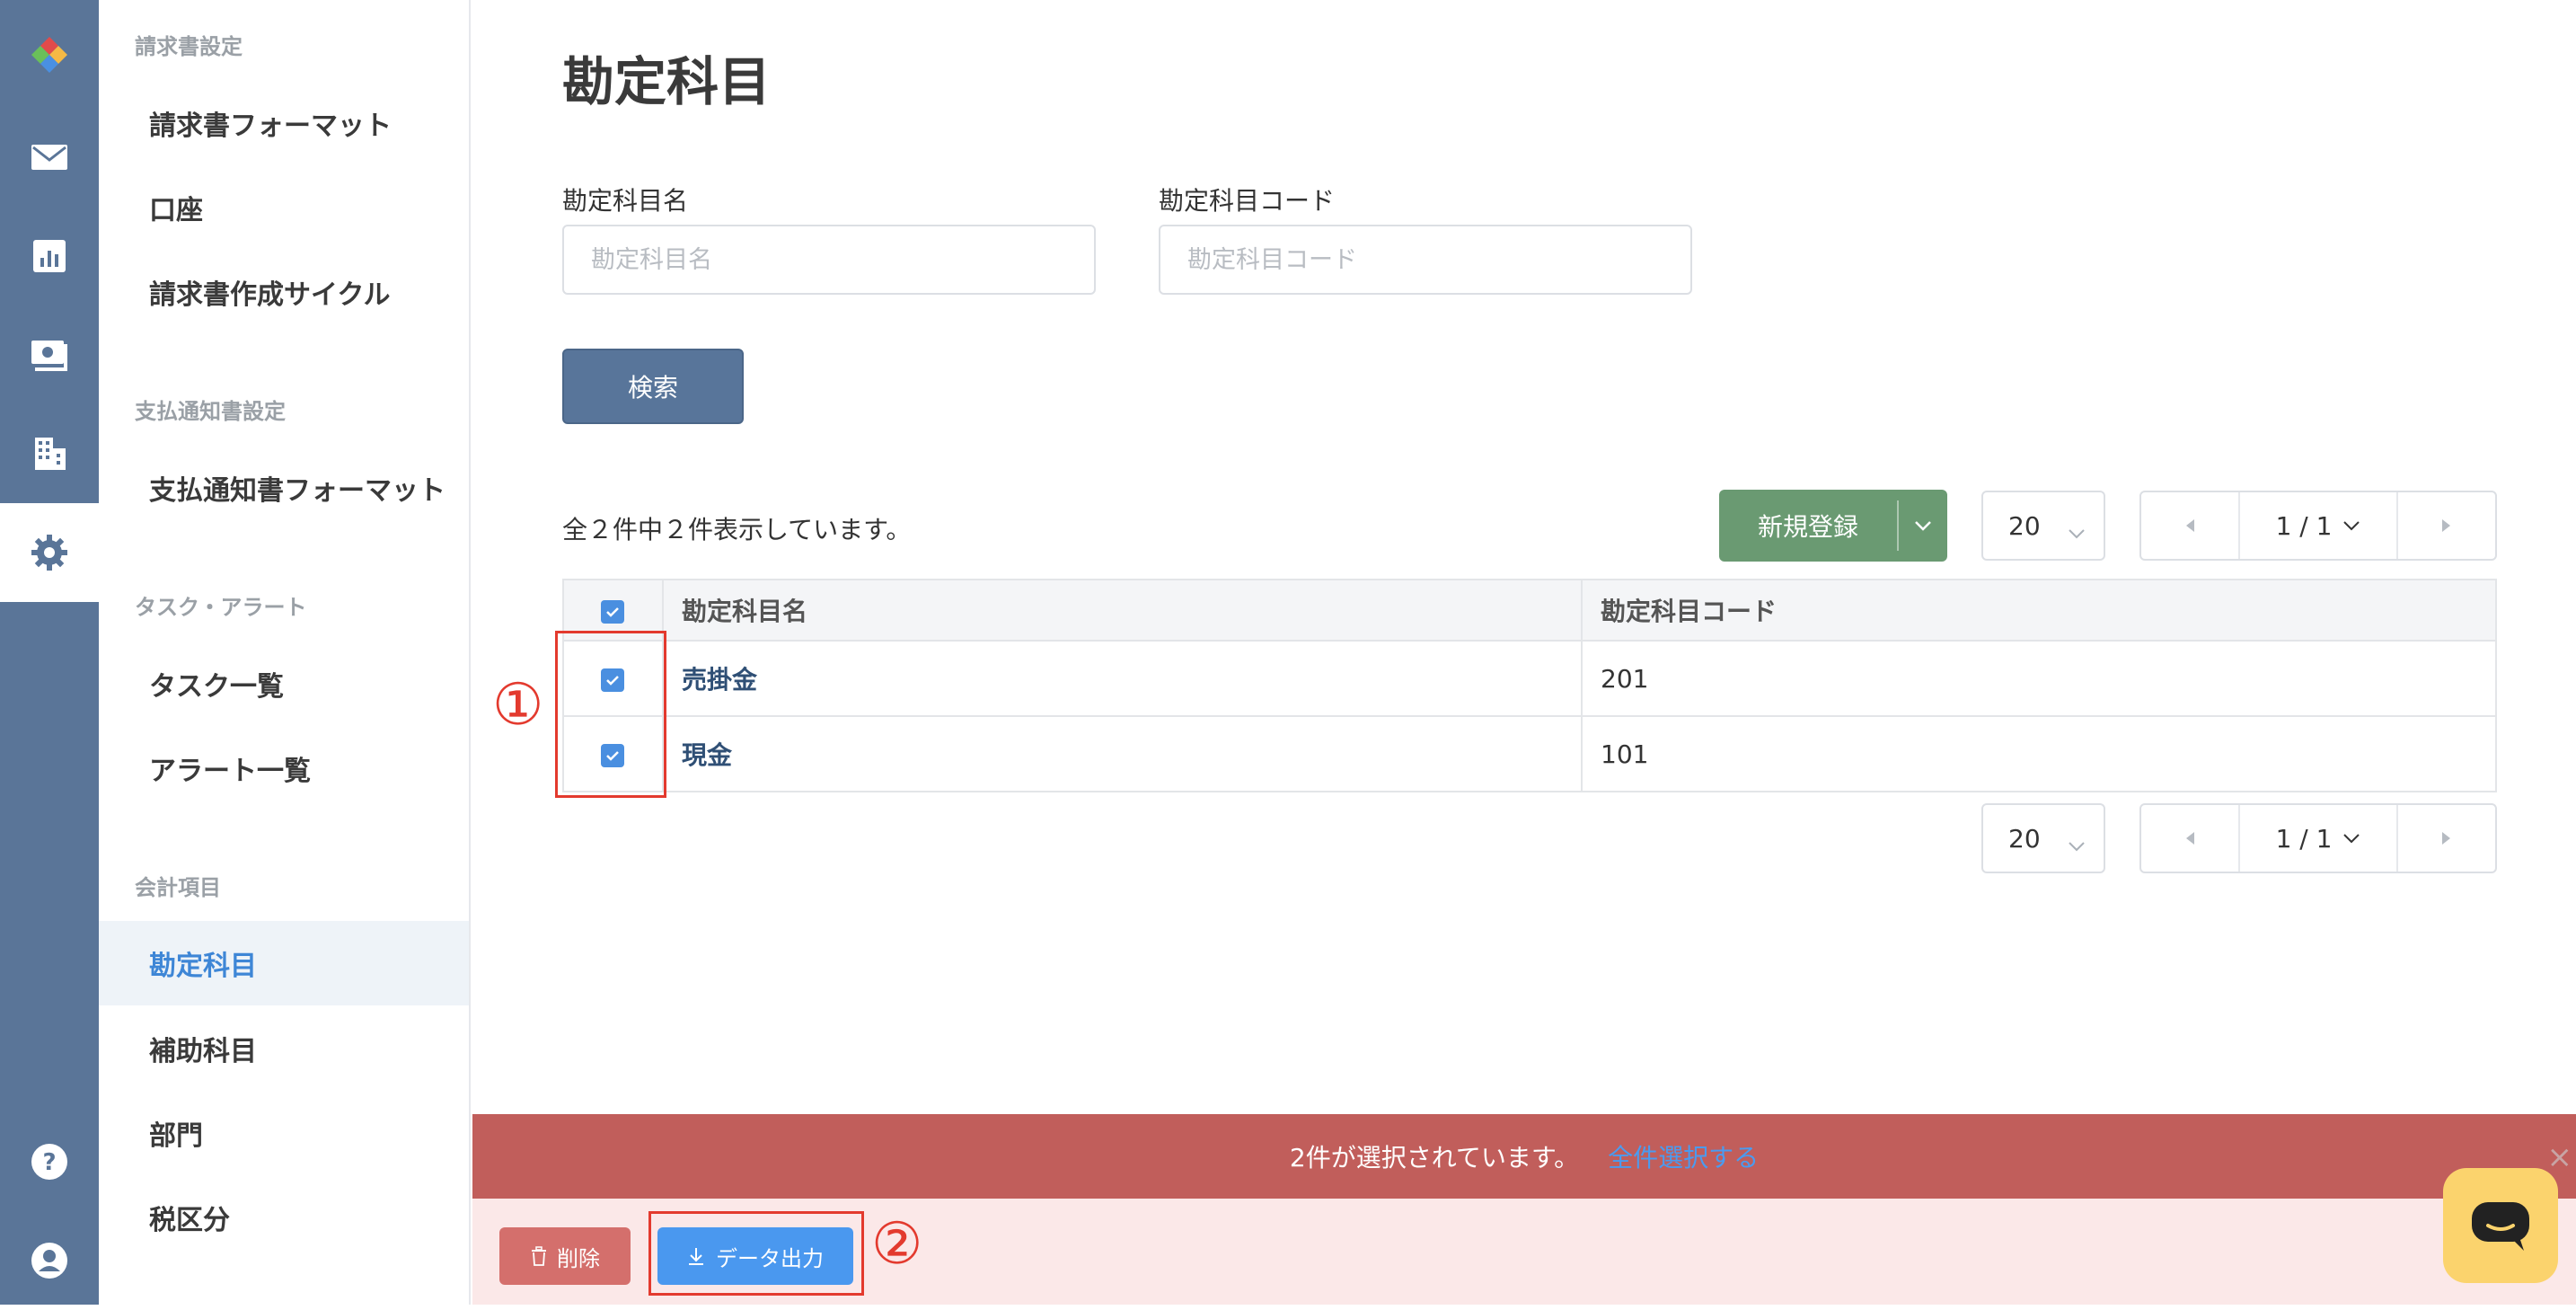 This screenshot has width=2576, height=1310. I want to click on pagination-bottom: 1 / 1, so click(2318, 838).